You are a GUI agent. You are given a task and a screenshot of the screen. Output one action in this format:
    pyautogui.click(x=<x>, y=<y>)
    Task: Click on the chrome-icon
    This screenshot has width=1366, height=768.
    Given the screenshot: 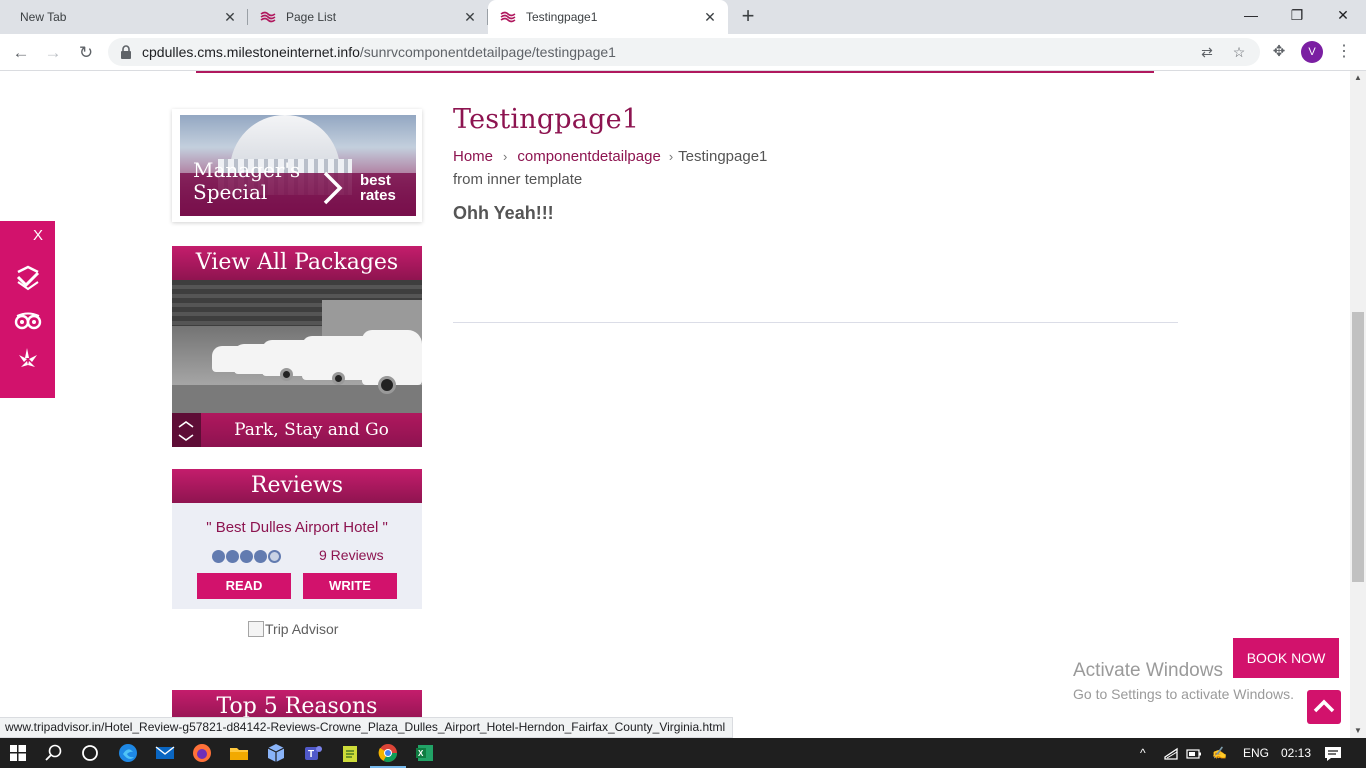 What is the action you would take?
    pyautogui.click(x=388, y=754)
    